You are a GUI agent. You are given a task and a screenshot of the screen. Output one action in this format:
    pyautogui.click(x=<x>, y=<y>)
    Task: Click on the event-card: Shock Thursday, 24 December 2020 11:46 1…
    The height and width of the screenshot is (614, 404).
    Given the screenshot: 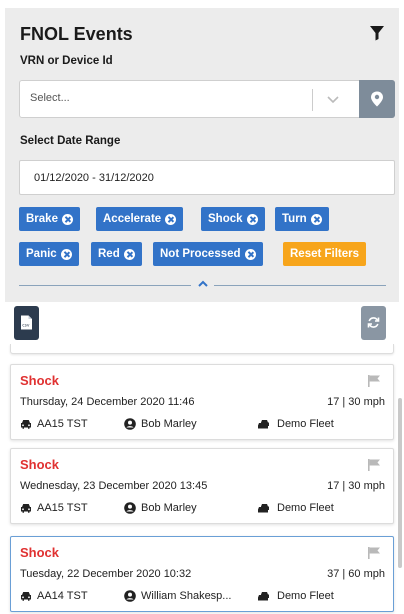 What is the action you would take?
    pyautogui.click(x=202, y=402)
    